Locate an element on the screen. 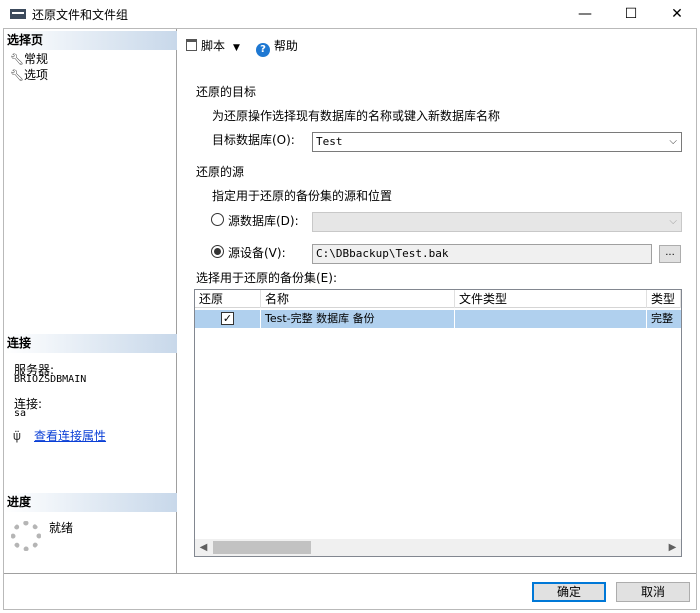  column-header-restore: 还原 is located at coordinates (228, 299).